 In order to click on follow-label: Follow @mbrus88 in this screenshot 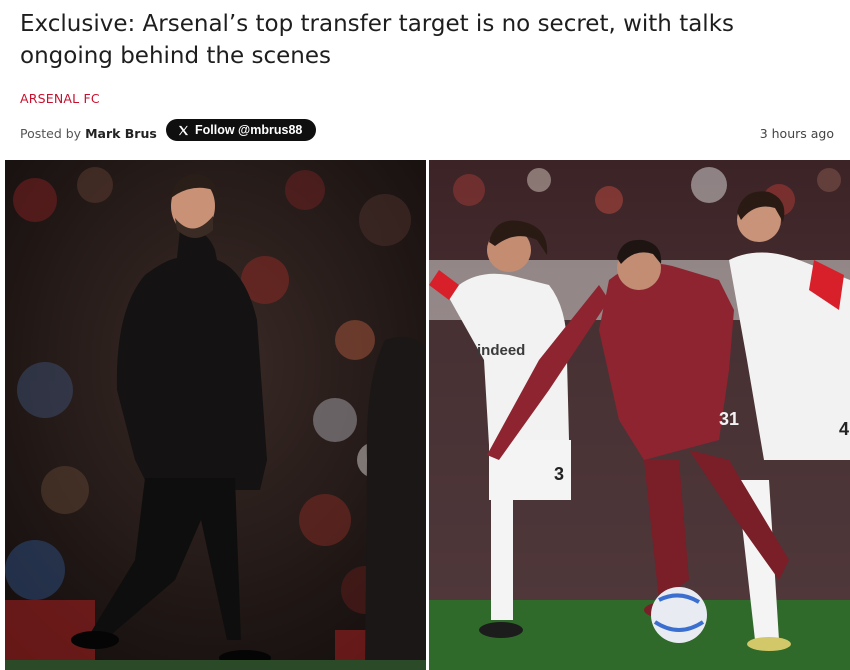, I will do `click(249, 130)`.